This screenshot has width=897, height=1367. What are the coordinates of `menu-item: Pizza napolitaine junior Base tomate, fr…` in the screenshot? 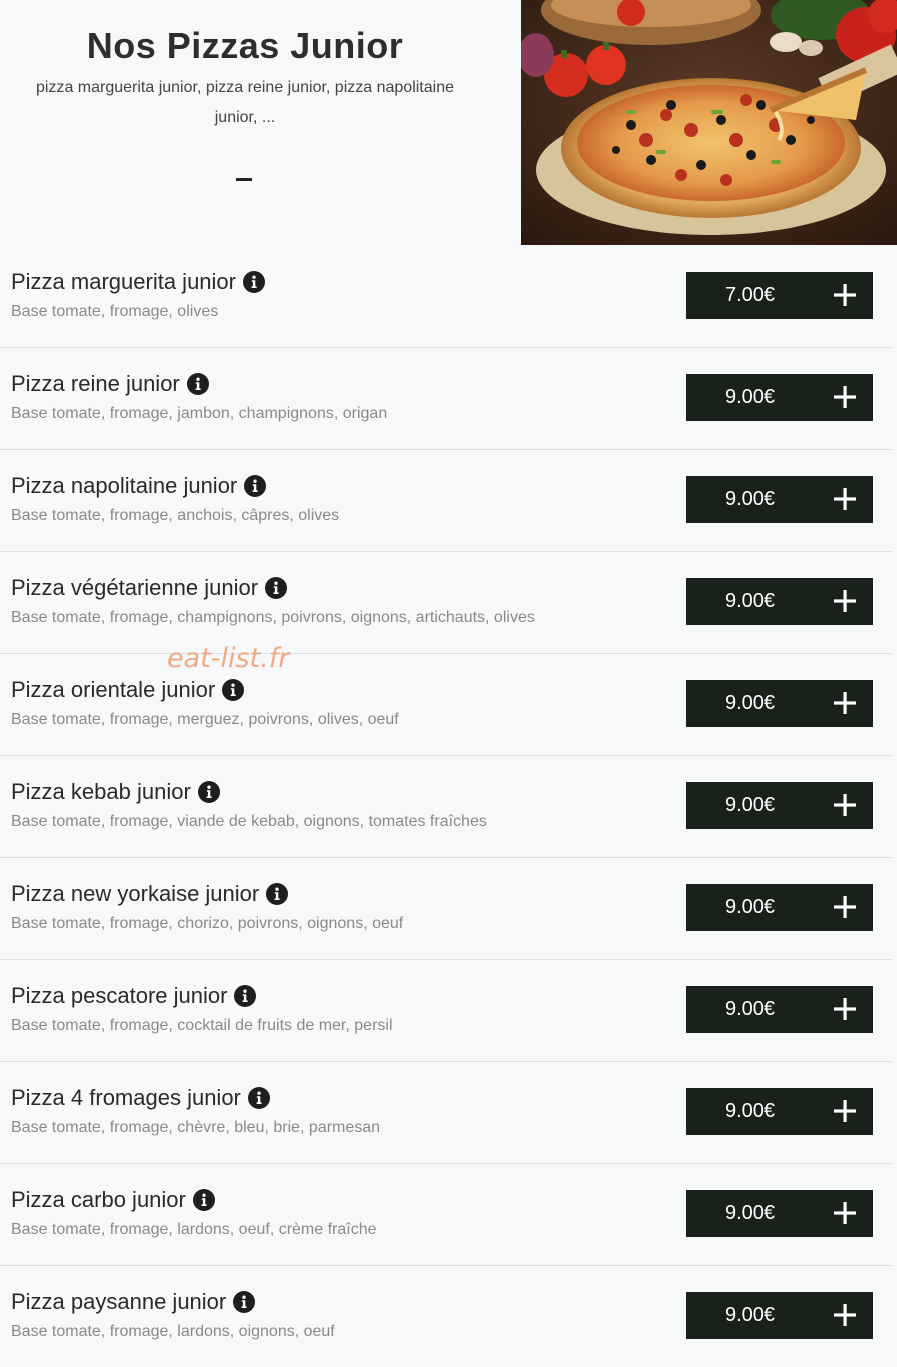 It's located at (446, 501).